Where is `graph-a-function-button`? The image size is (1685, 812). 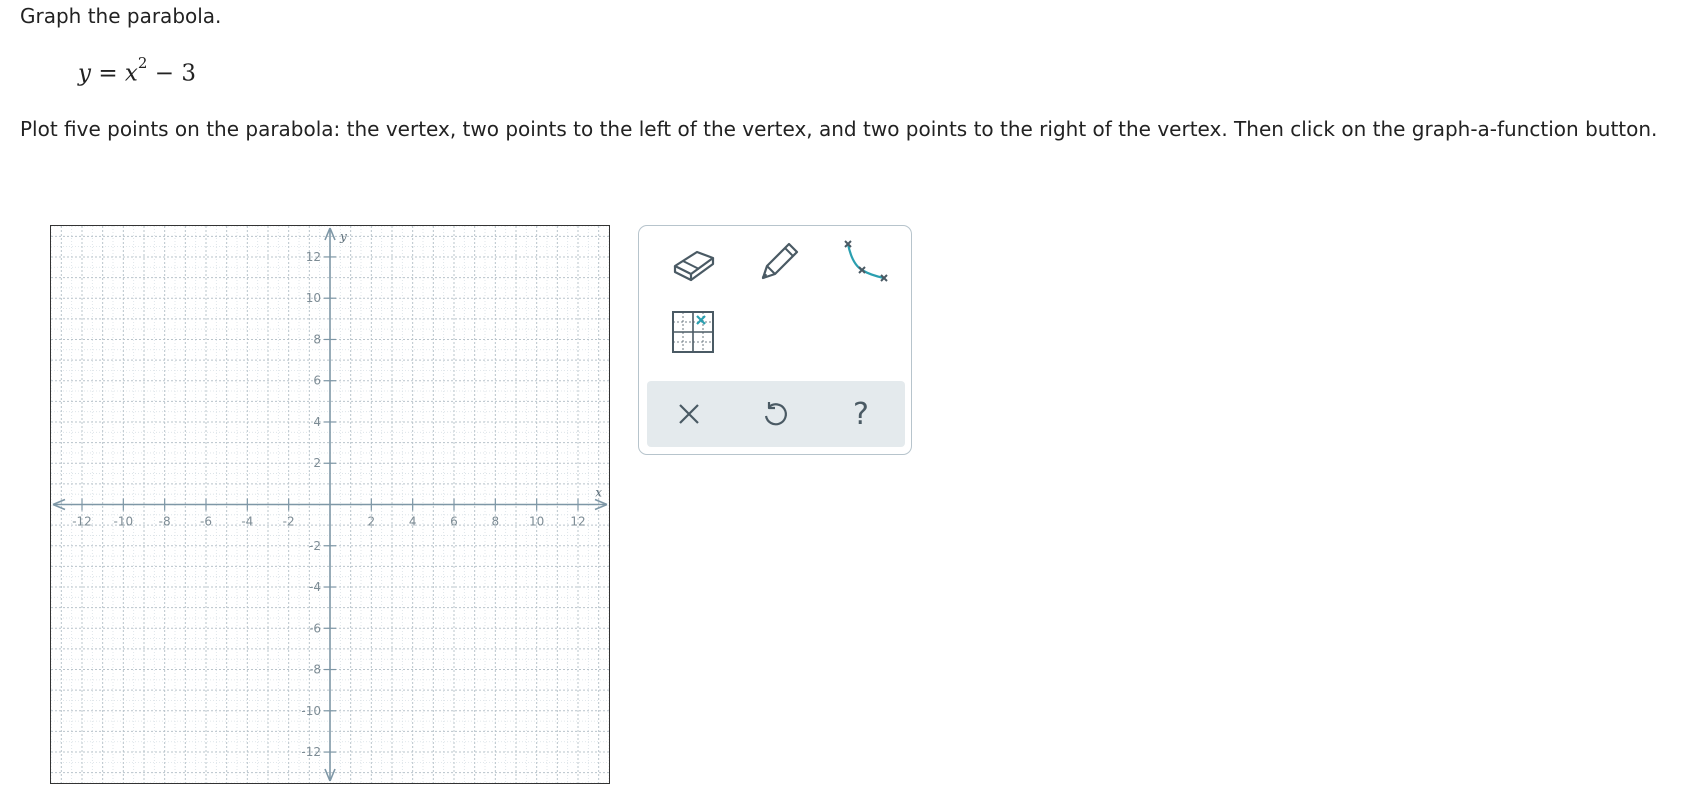
graph-a-function-button is located at coordinates (865, 262).